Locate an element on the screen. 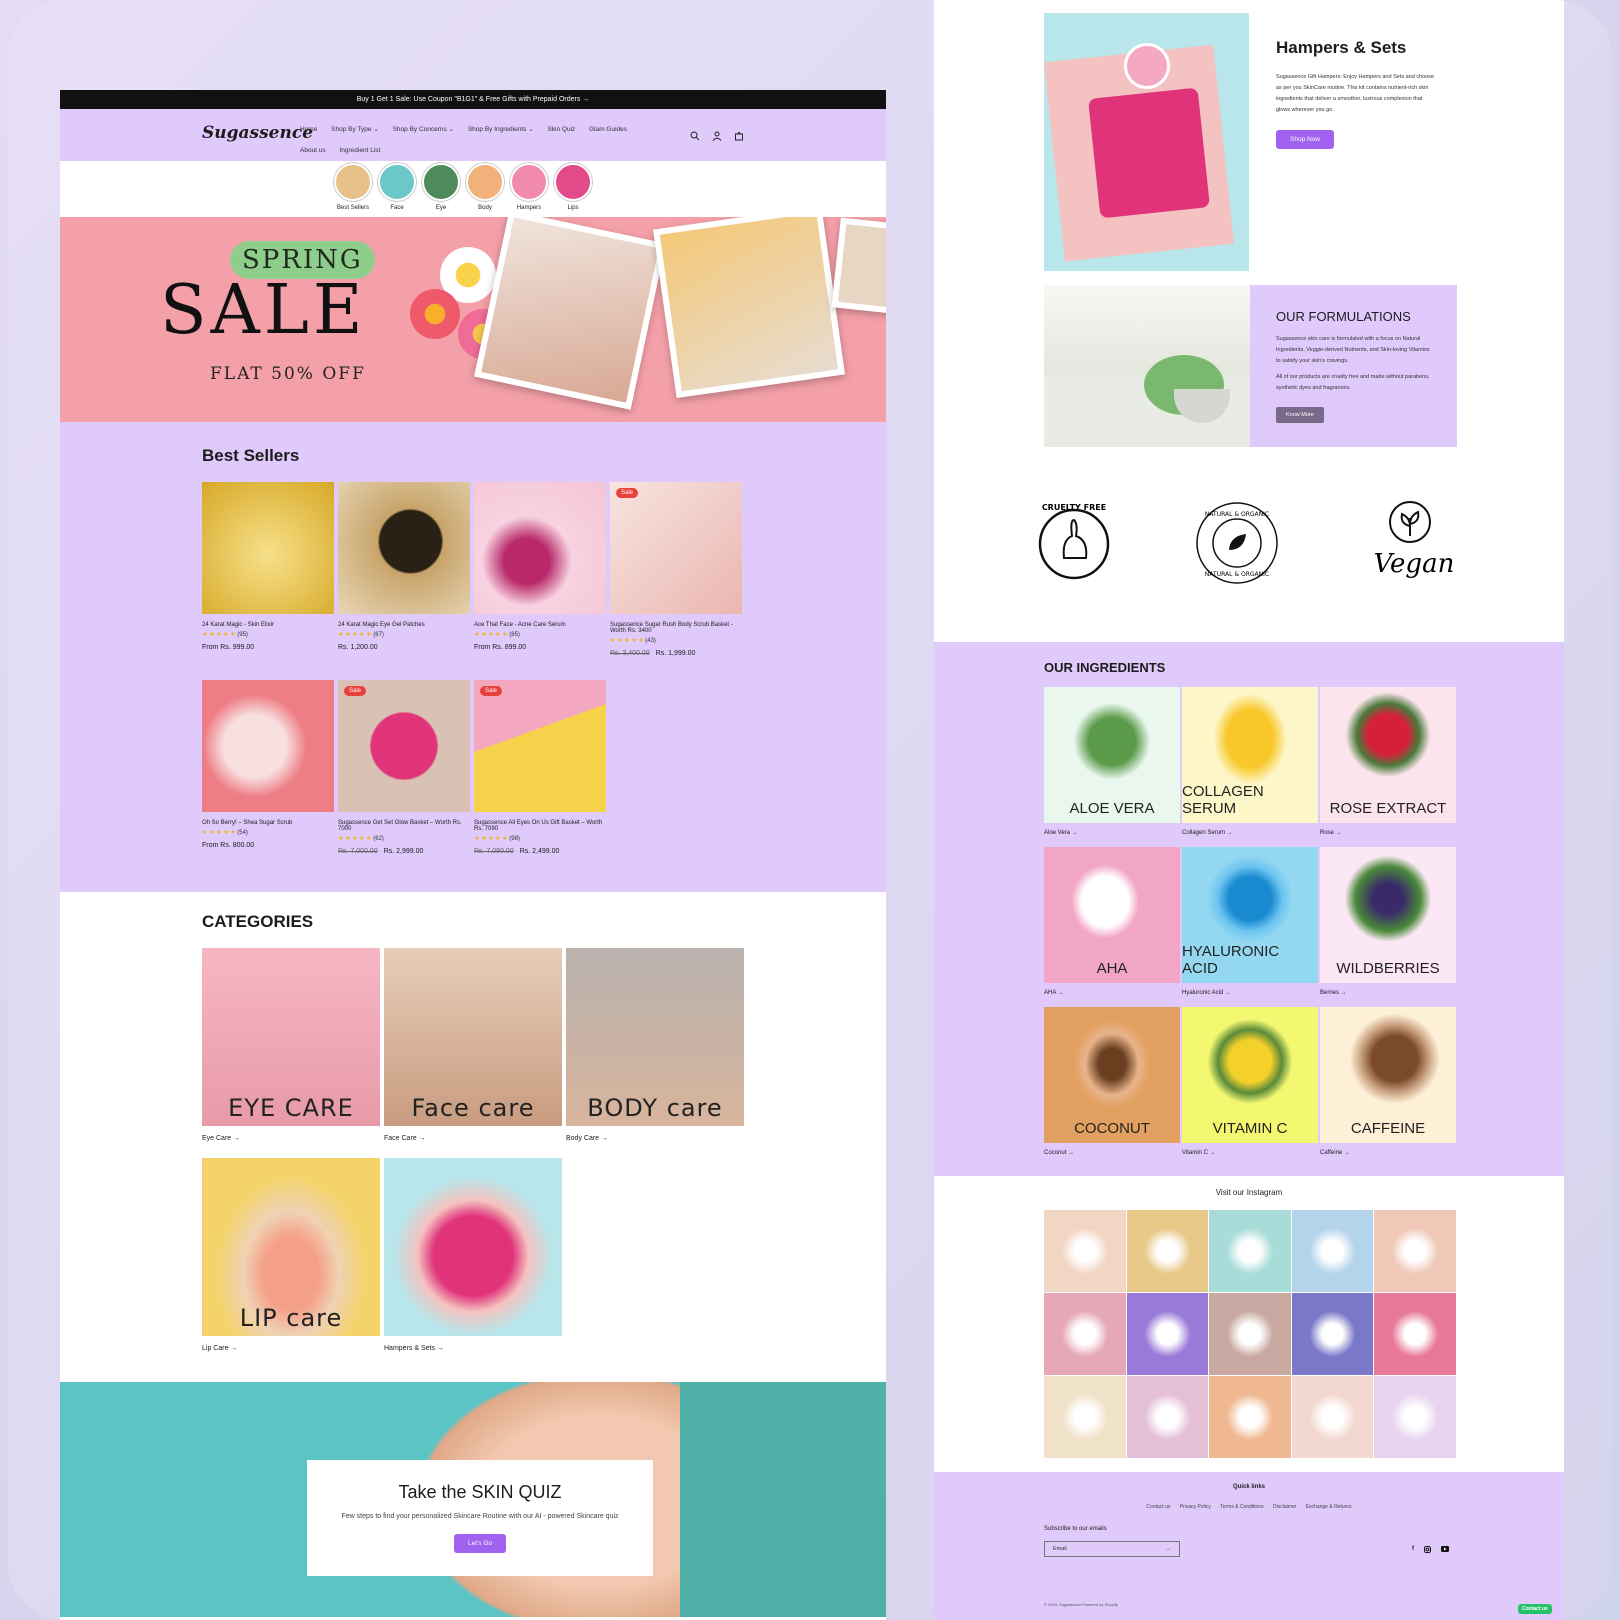 This screenshot has height=1620, width=1620. circle-body: Body is located at coordinates (485, 187).